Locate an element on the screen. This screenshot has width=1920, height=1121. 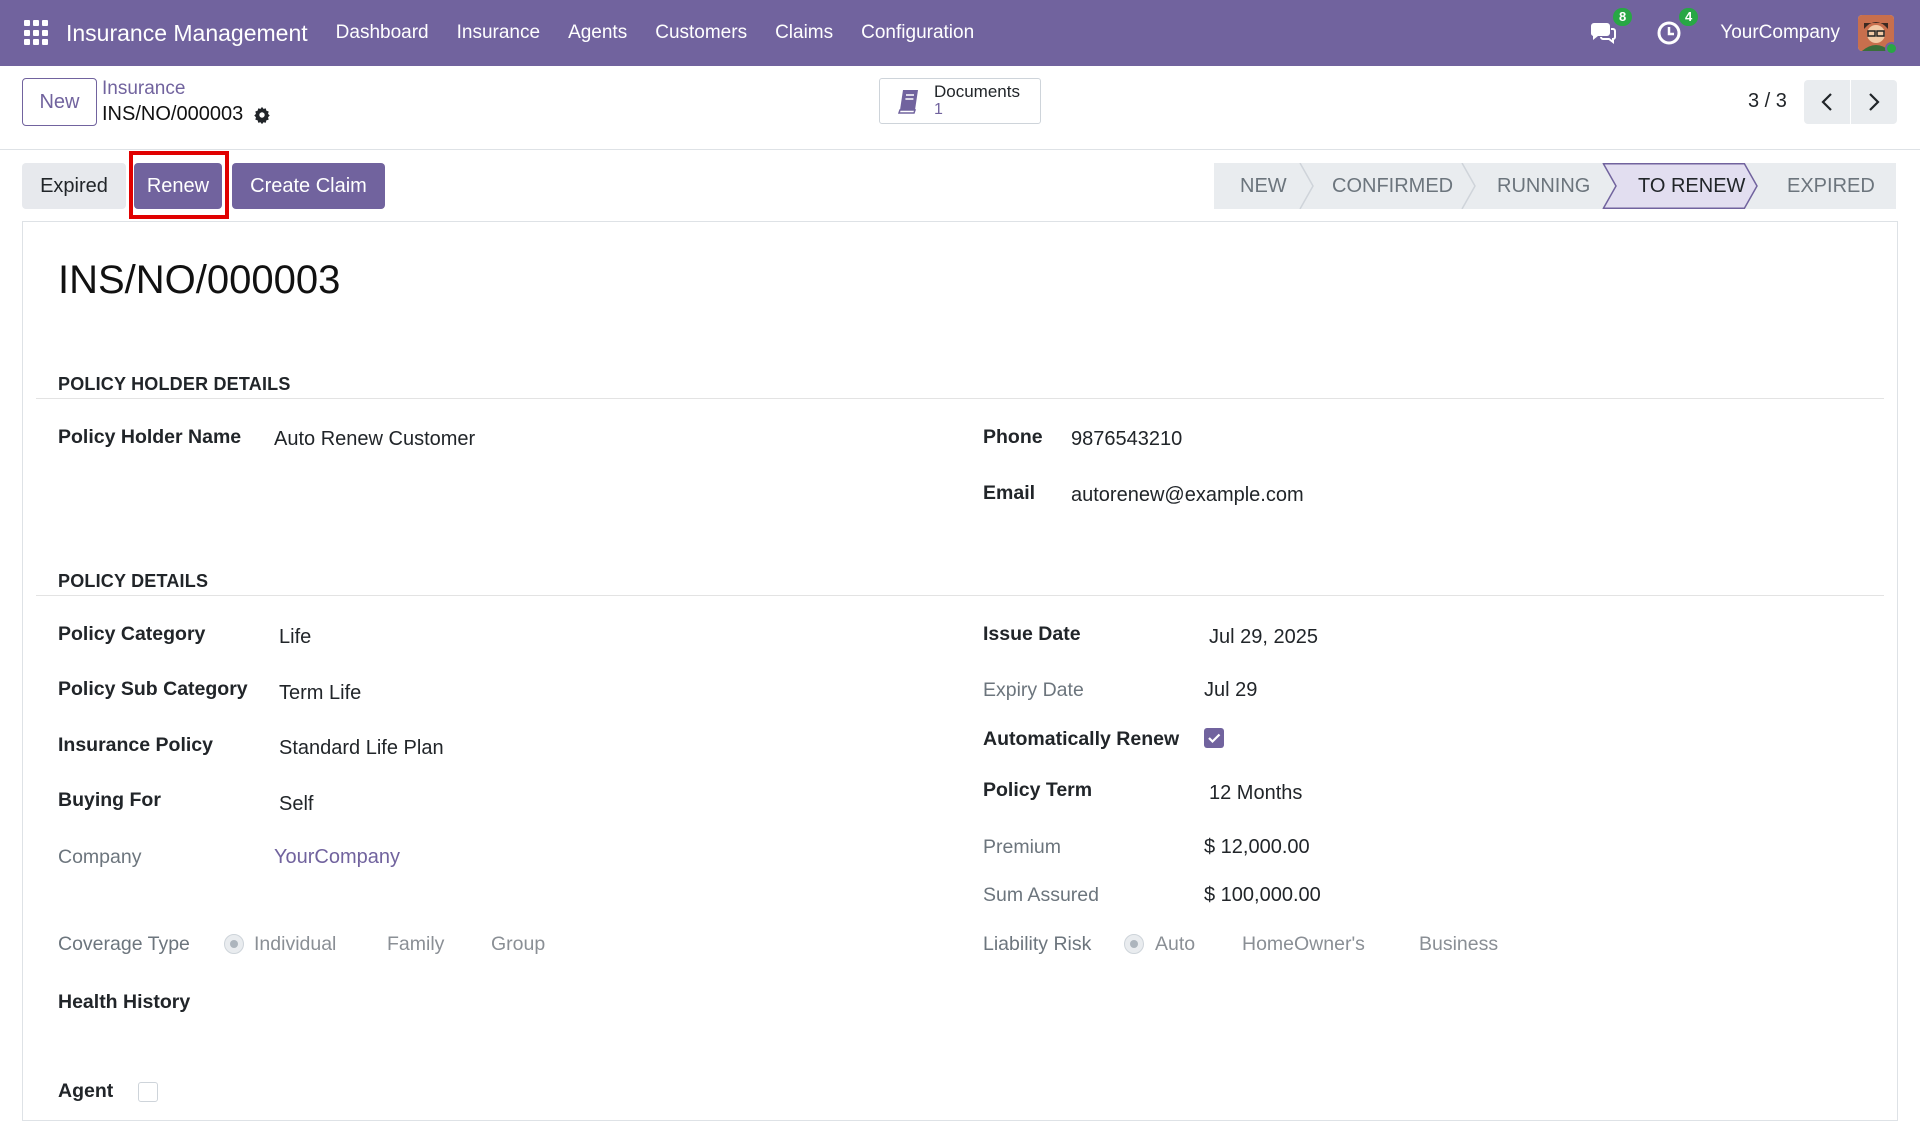
issue-date-label: Issue Date is located at coordinates (1032, 634).